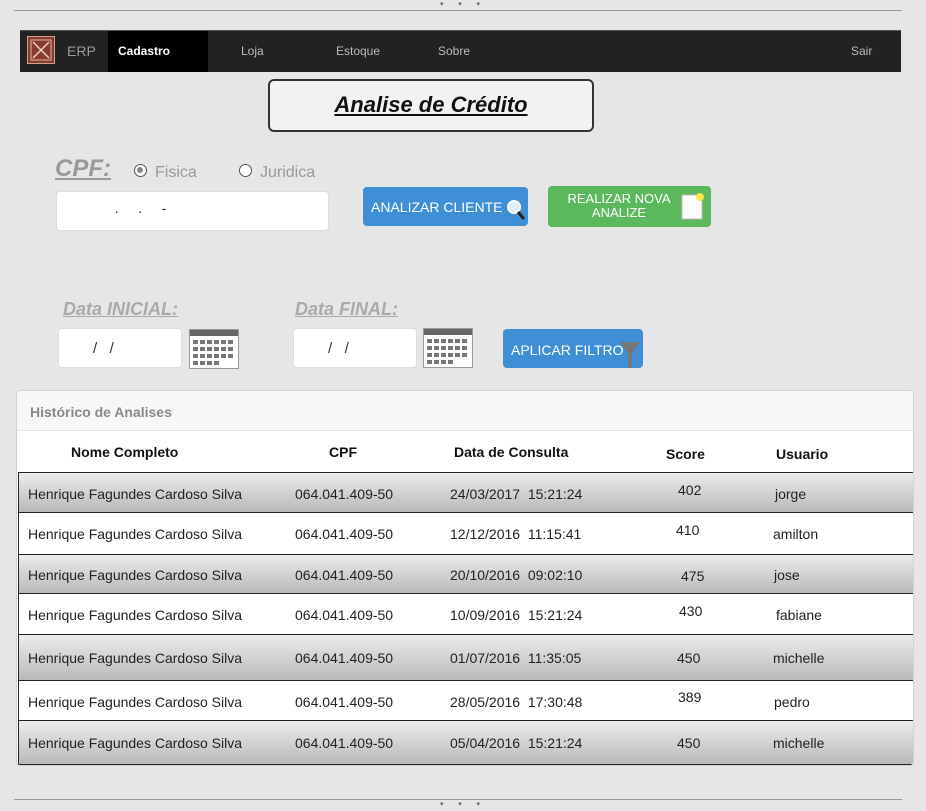 This screenshot has width=926, height=811. What do you see at coordinates (516, 702) in the screenshot?
I see `cell-date: 28/05/2016 17:30:48` at bounding box center [516, 702].